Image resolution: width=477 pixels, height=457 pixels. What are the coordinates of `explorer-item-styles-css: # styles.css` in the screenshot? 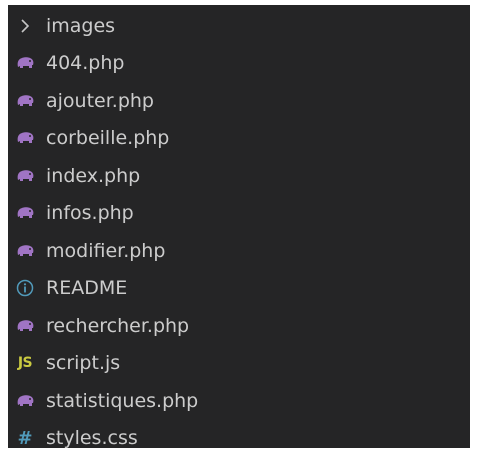 It's located at (239, 438).